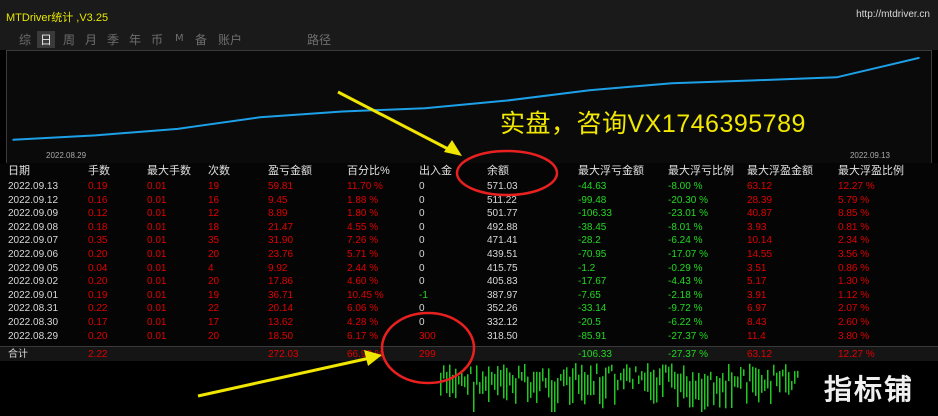 This screenshot has width=938, height=416. What do you see at coordinates (502, 295) in the screenshot?
I see `cell-balance: 387.97` at bounding box center [502, 295].